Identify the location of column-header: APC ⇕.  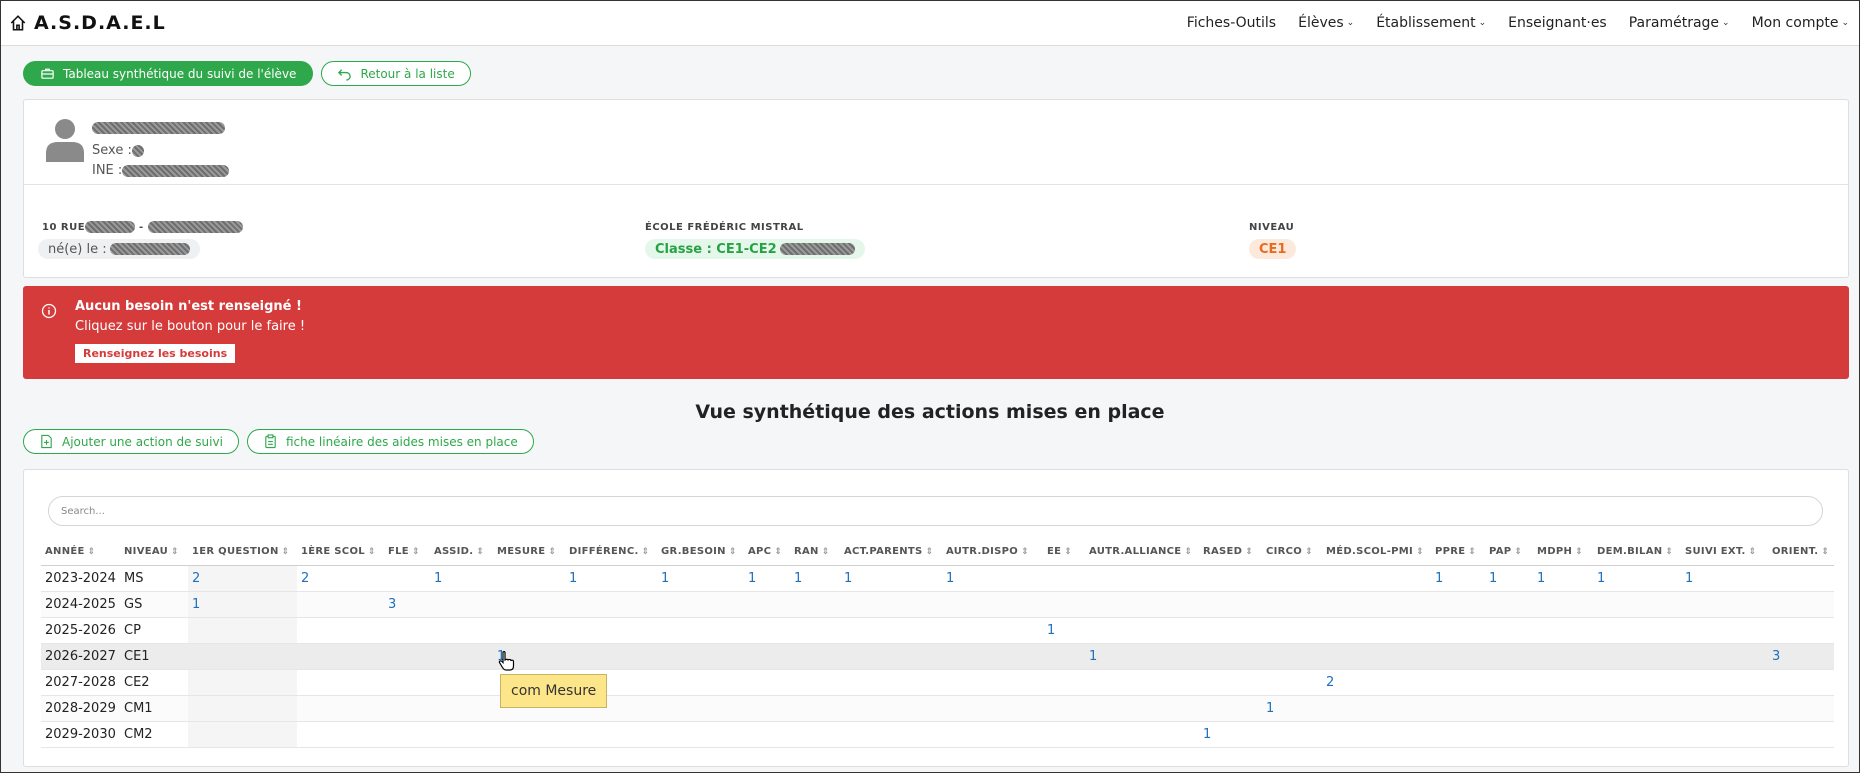
(767, 552).